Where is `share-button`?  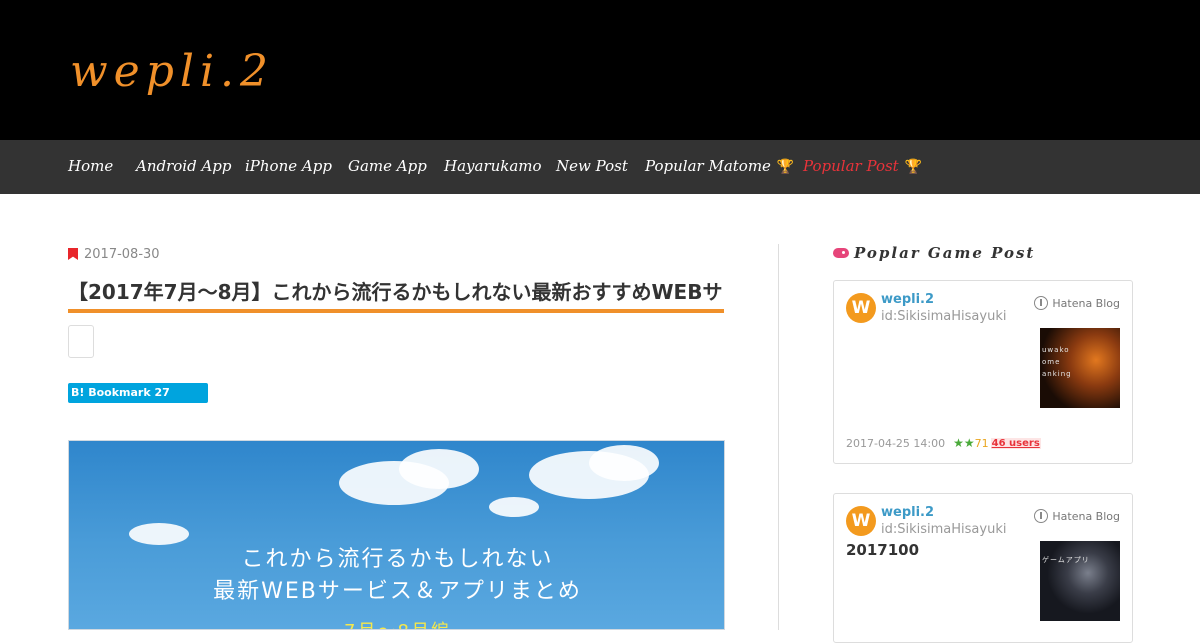
share-button is located at coordinates (81, 341).